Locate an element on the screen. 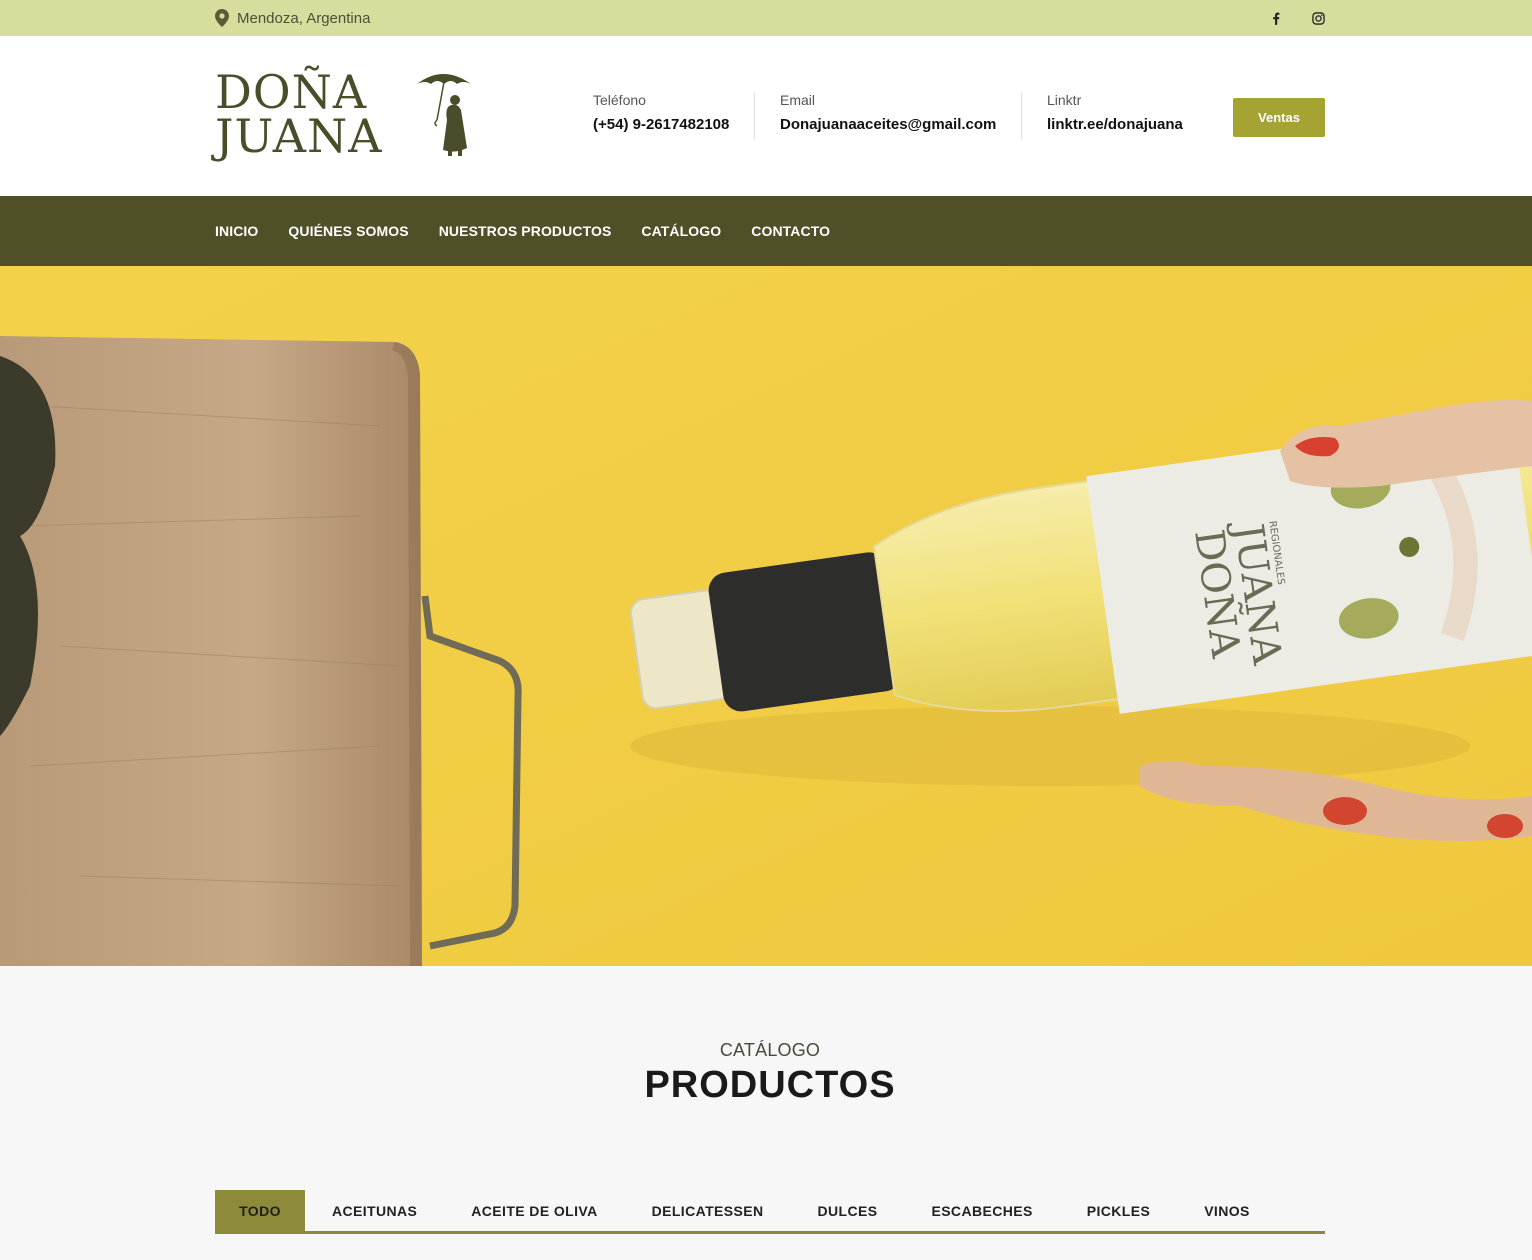 This screenshot has height=1260, width=1532. nav-item-nuestros-productos: NUESTROS PRODUCTOS is located at coordinates (525, 231).